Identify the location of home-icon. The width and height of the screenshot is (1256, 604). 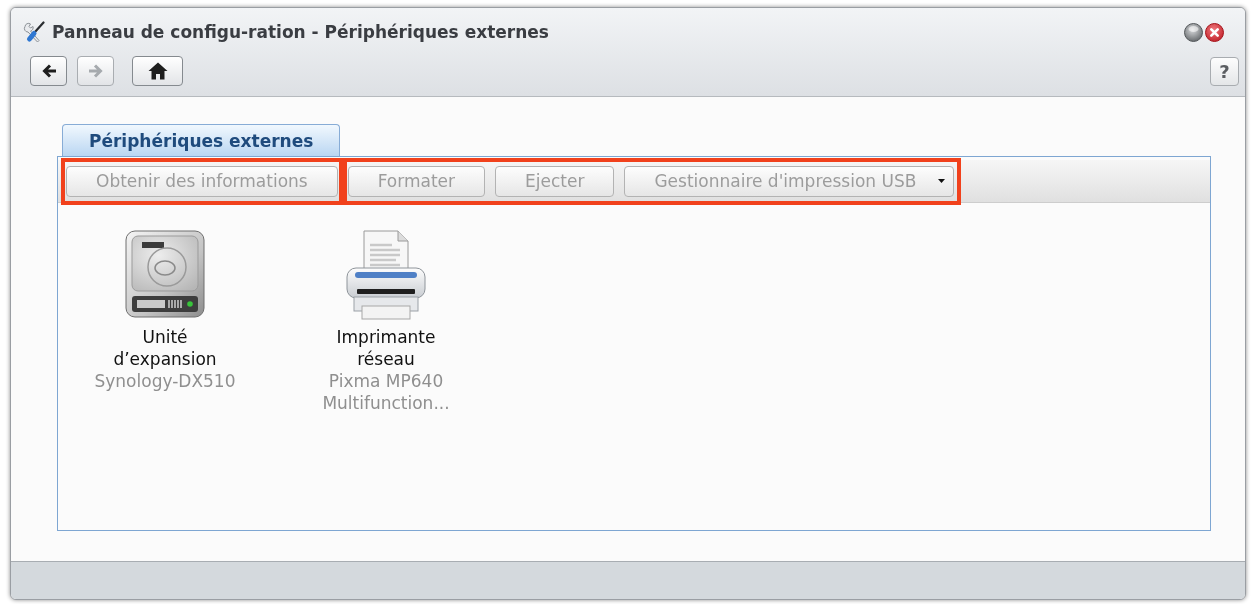
(157, 71).